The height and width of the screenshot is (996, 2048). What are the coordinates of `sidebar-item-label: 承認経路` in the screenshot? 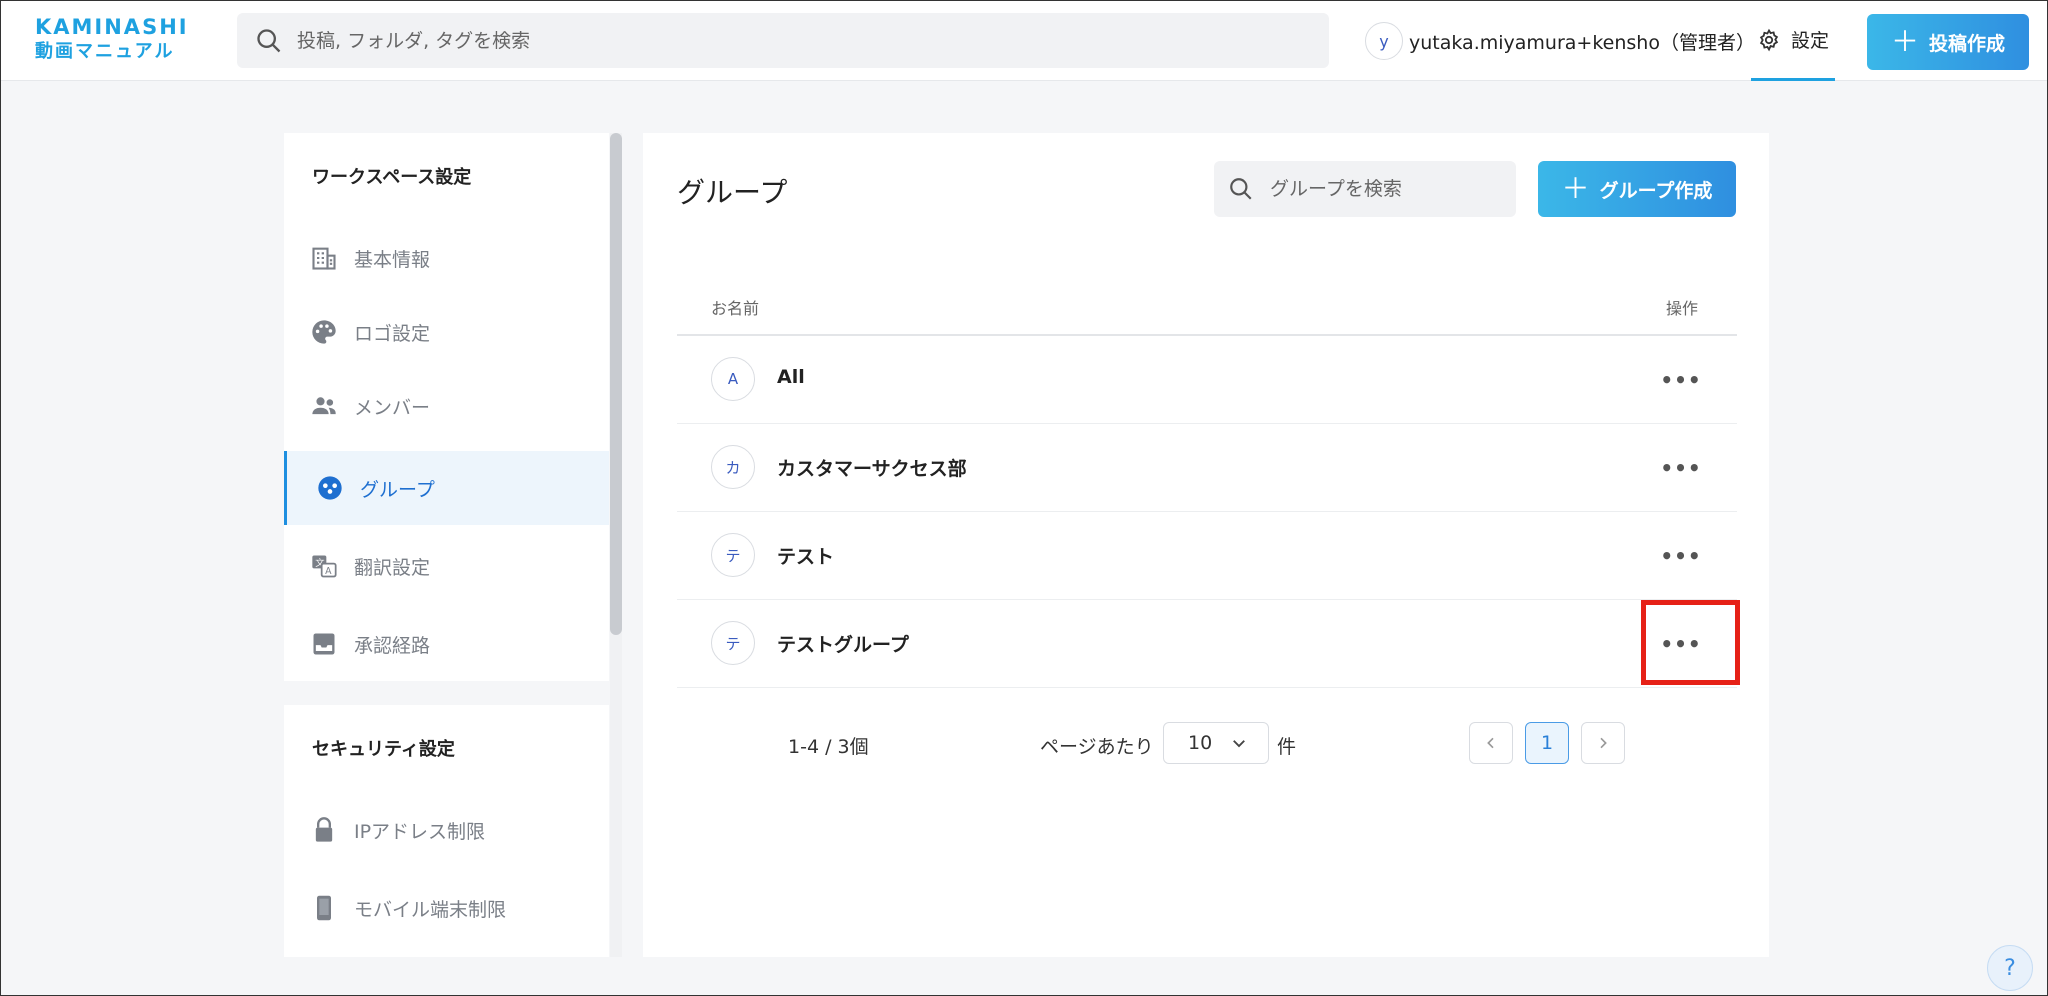 It's located at (392, 645).